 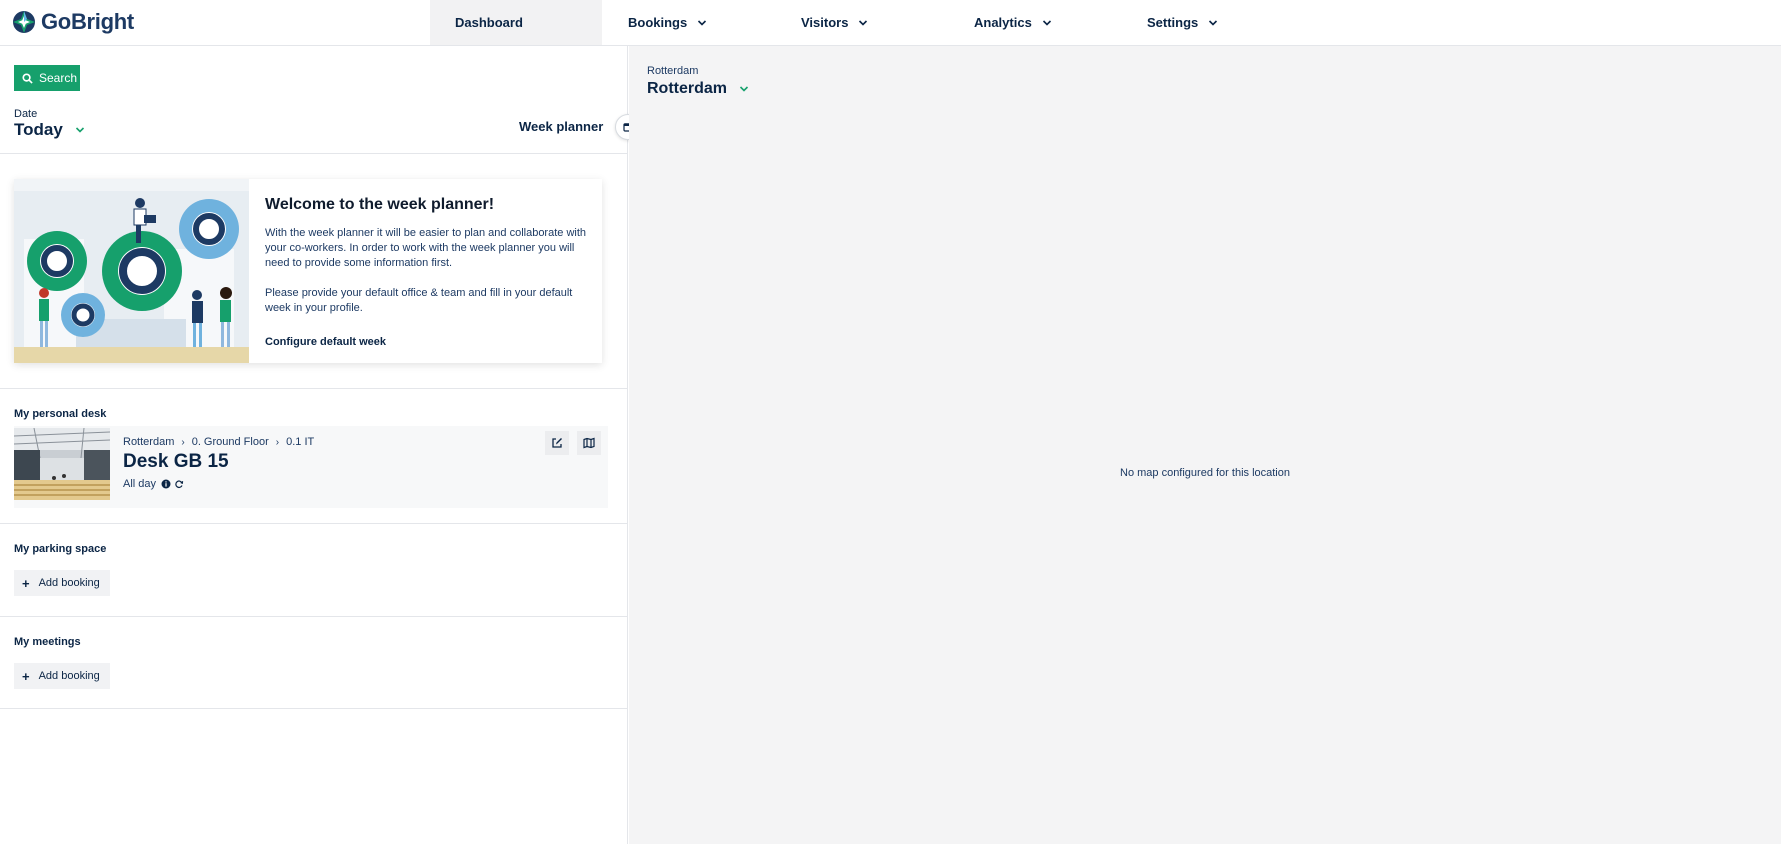 What do you see at coordinates (140, 484) in the screenshot?
I see `desk-time-label: All day` at bounding box center [140, 484].